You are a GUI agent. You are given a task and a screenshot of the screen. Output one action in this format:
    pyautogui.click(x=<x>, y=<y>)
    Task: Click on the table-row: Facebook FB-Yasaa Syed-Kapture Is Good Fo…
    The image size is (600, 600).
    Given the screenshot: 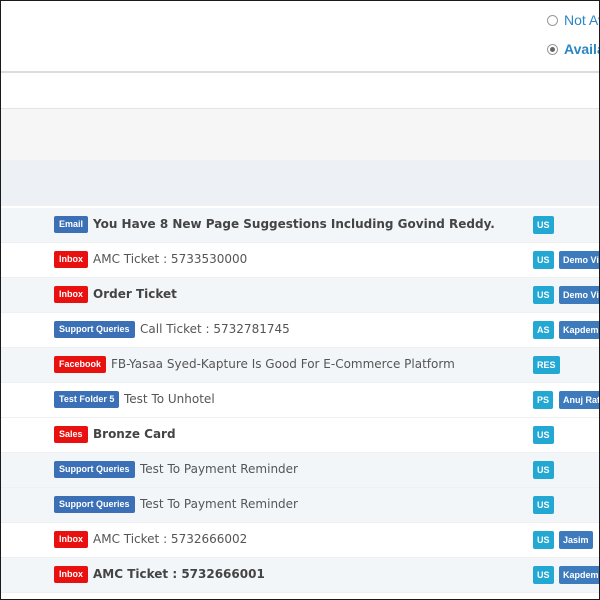 What is the action you would take?
    pyautogui.click(x=300, y=365)
    